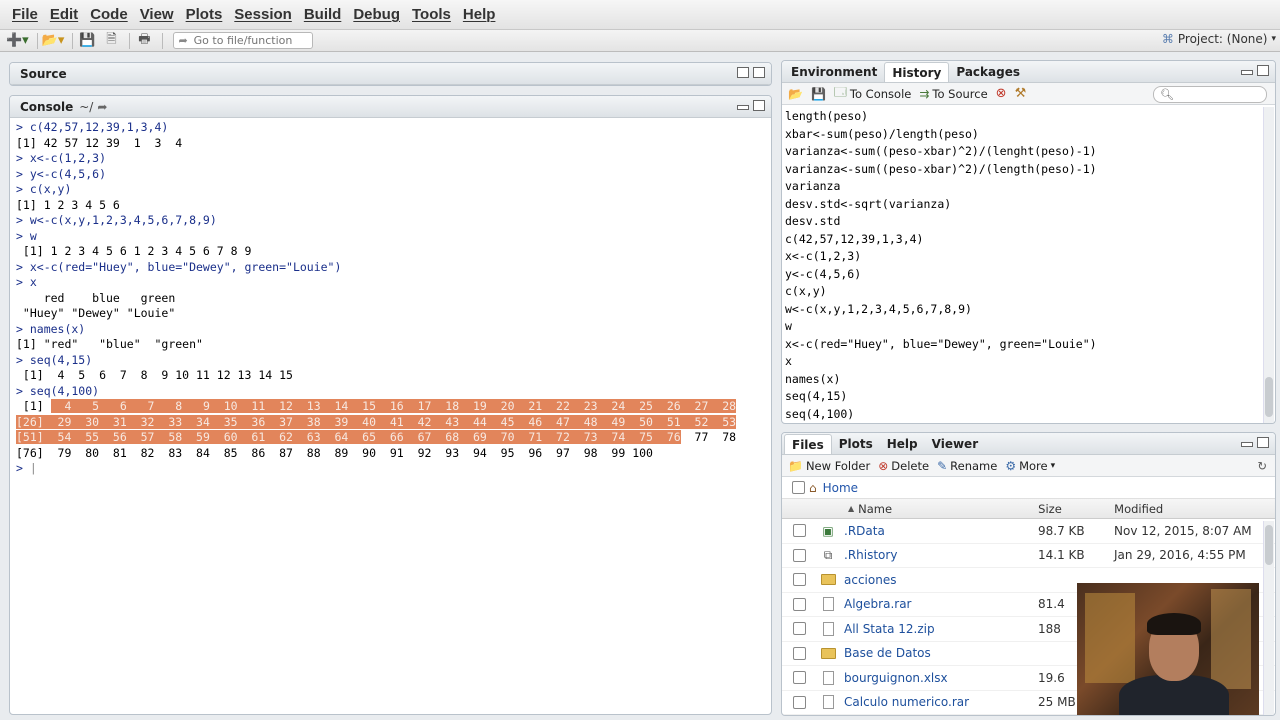 The height and width of the screenshot is (720, 1280). What do you see at coordinates (917, 72) in the screenshot?
I see `tab-history: History` at bounding box center [917, 72].